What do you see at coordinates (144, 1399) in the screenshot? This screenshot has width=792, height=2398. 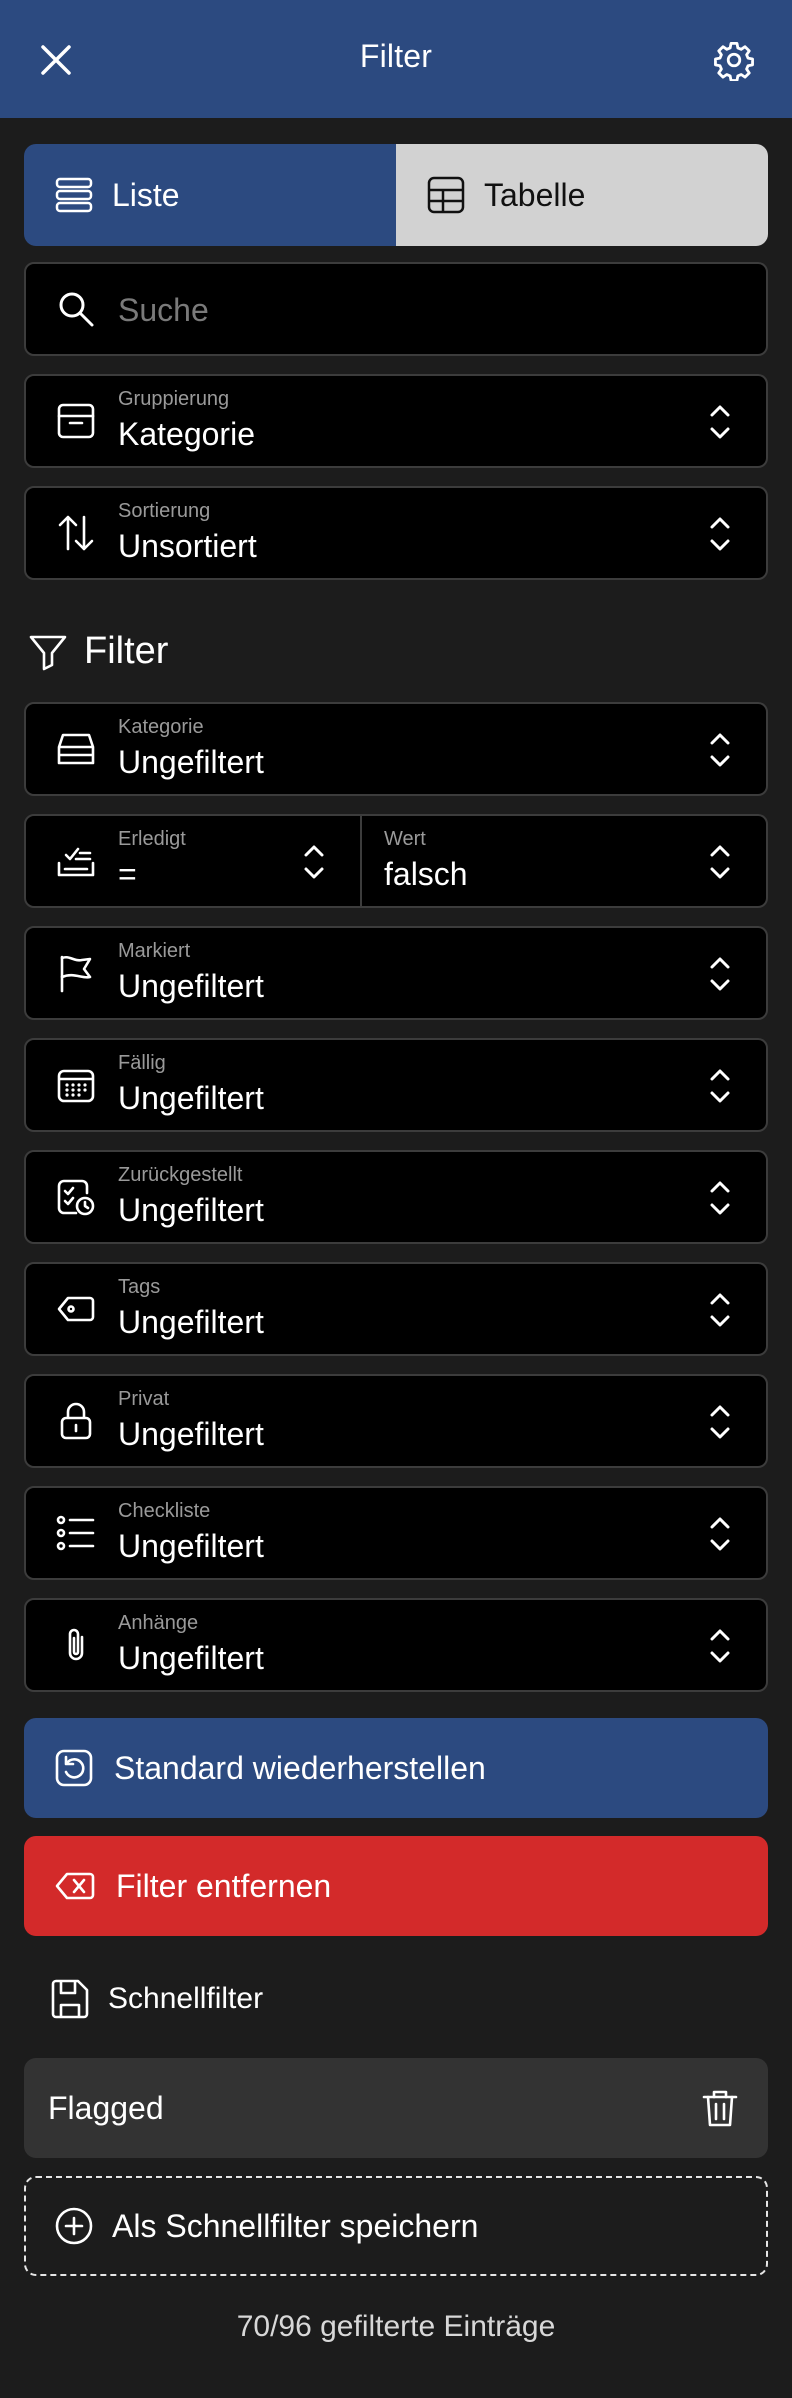 I see `private-label: Privat` at bounding box center [144, 1399].